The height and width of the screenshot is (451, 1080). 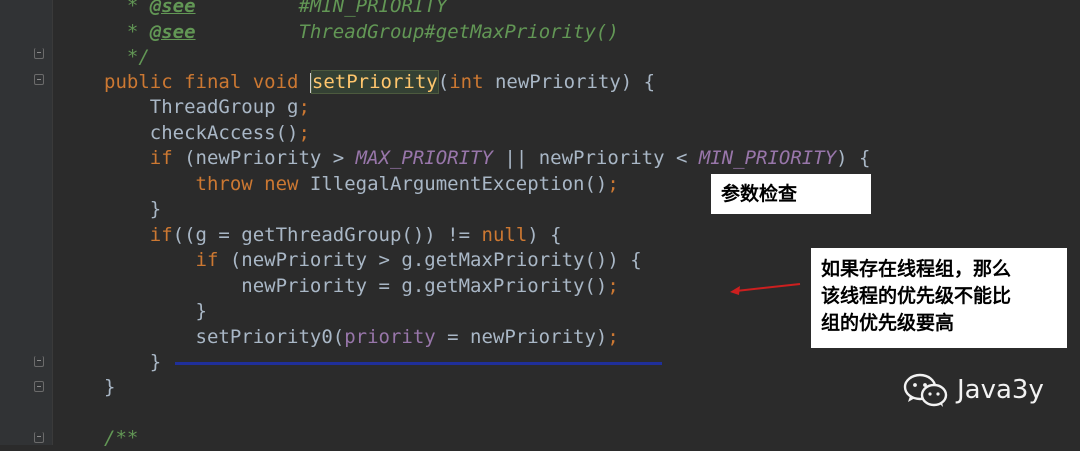 I want to click on code-line: newPriority = g.getMaxPriority();, so click(x=361, y=286).